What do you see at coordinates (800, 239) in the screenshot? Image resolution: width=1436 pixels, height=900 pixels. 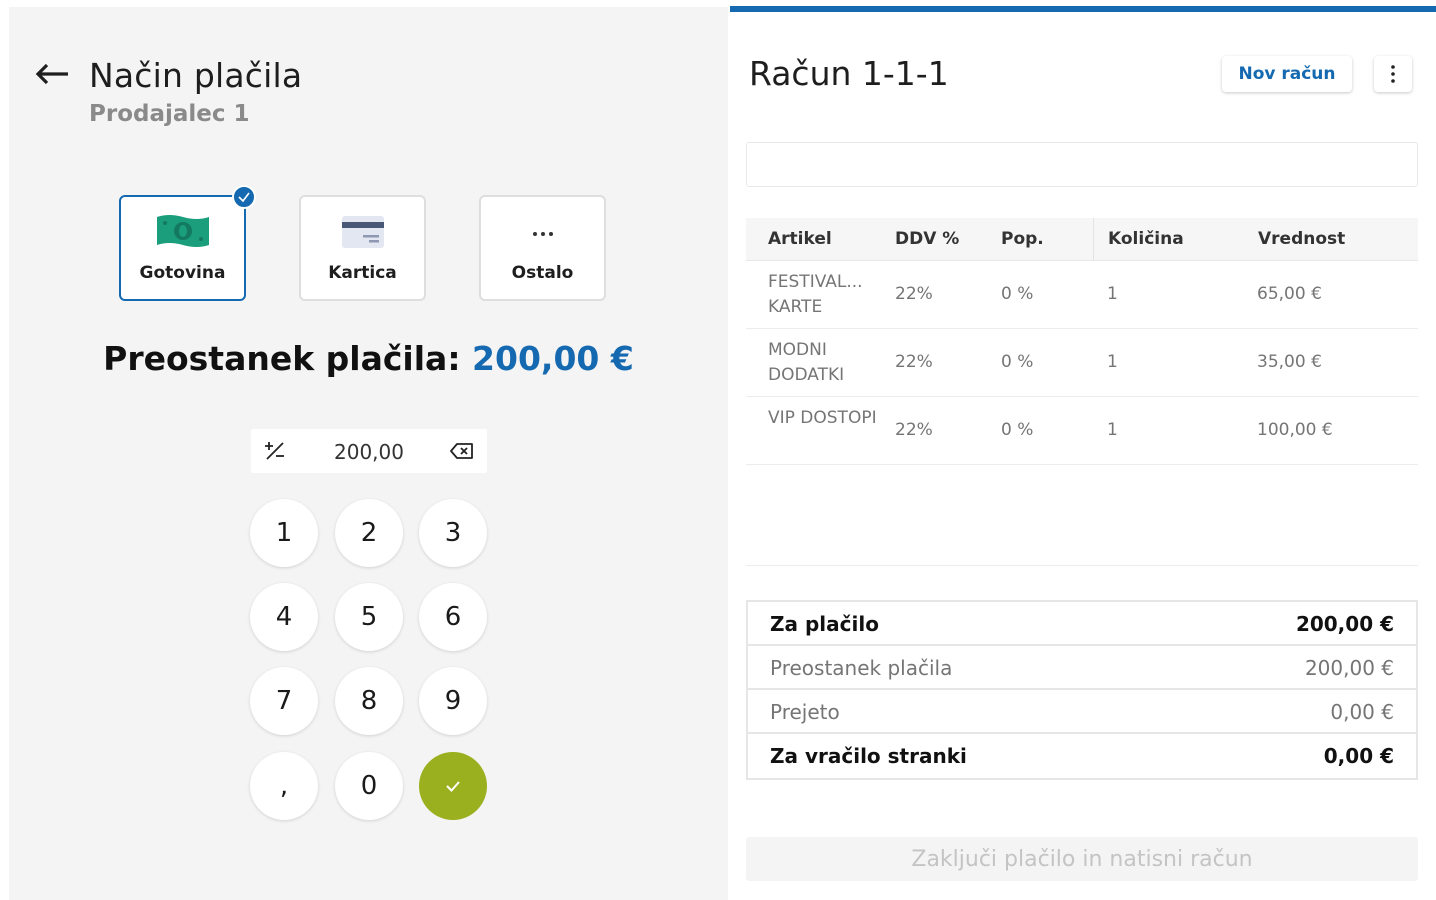 I see `column-header-item: Artikel` at bounding box center [800, 239].